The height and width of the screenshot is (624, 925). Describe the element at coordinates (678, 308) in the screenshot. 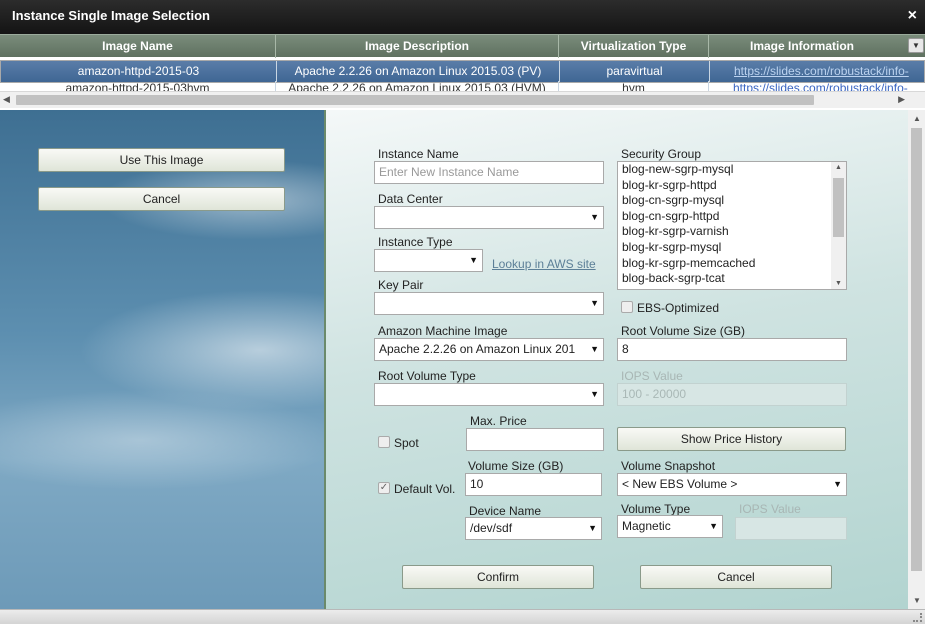

I see `ebs-optimized-label: EBS-Optimized` at that location.